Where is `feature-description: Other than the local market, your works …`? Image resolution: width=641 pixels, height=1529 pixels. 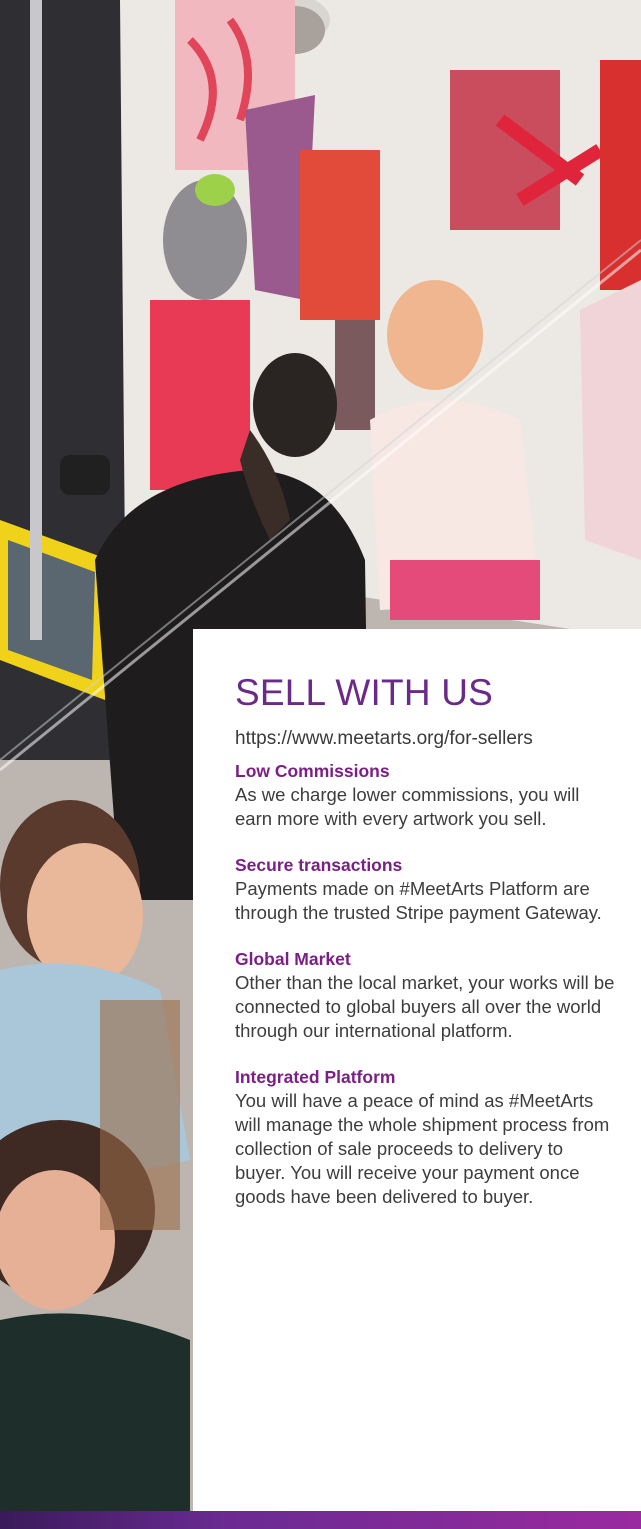 feature-description: Other than the local market, your works … is located at coordinates (425, 1006).